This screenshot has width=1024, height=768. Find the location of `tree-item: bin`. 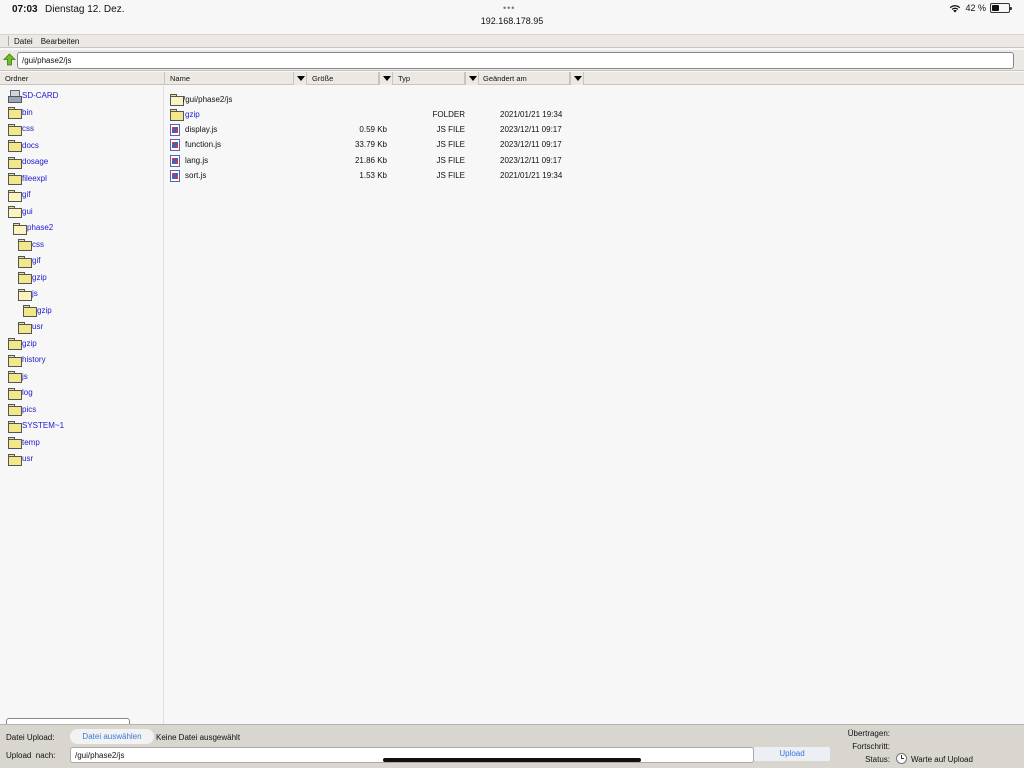

tree-item: bin is located at coordinates (20, 112).